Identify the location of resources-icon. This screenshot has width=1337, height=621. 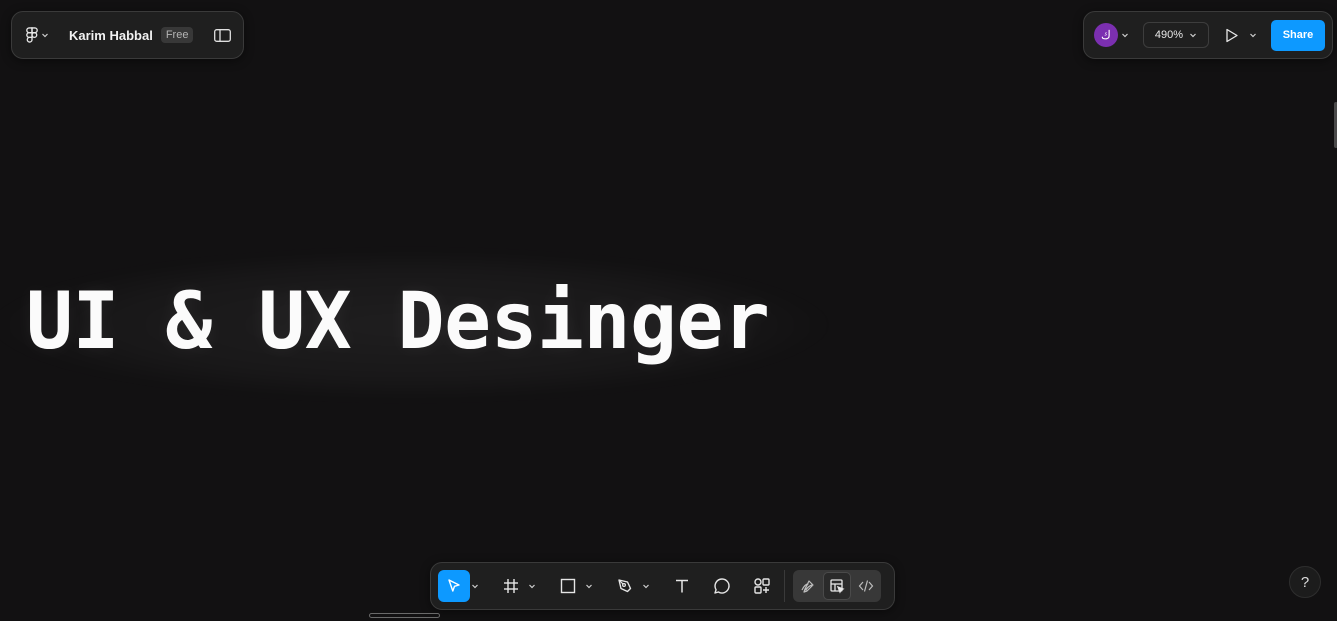
(762, 586).